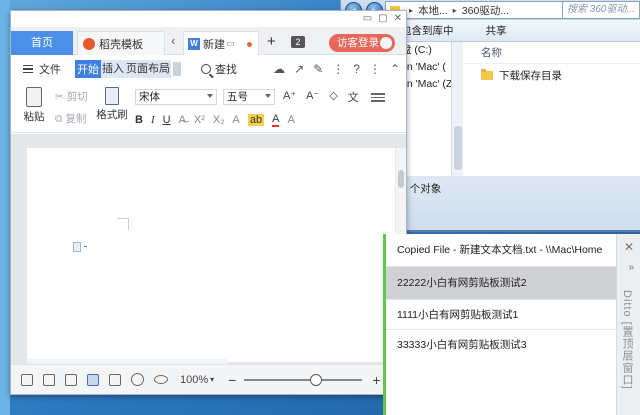  Describe the element at coordinates (139, 120) in the screenshot. I see `bold-button: B` at that location.